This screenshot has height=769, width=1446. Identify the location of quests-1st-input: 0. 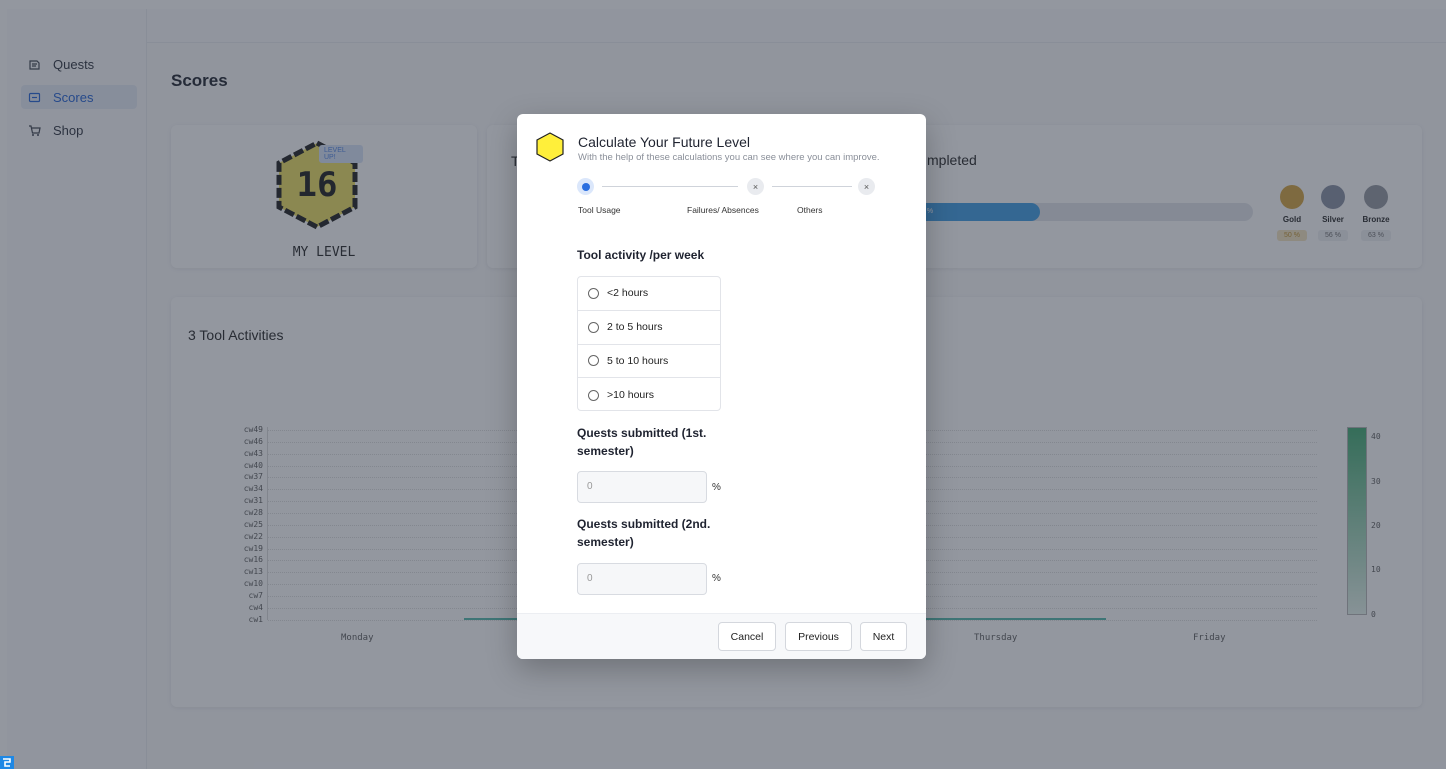
(642, 487).